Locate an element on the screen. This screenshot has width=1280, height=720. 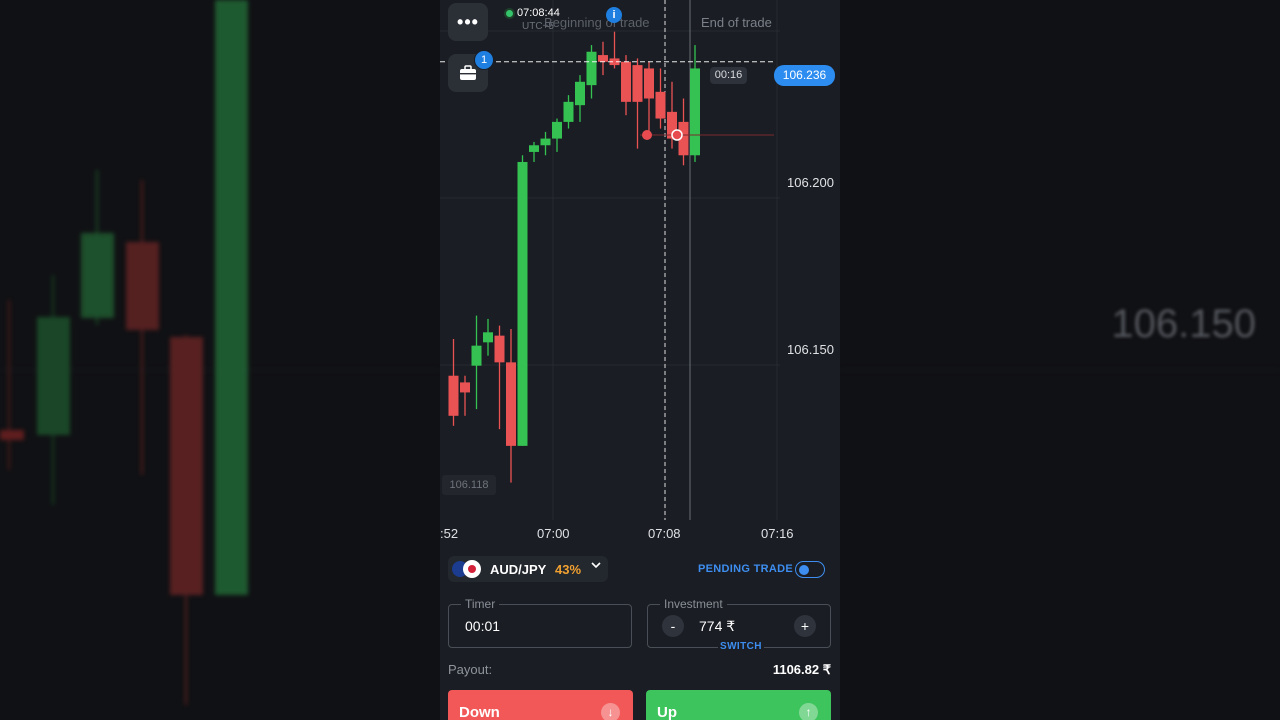
japan-flag-icon is located at coordinates (472, 569).